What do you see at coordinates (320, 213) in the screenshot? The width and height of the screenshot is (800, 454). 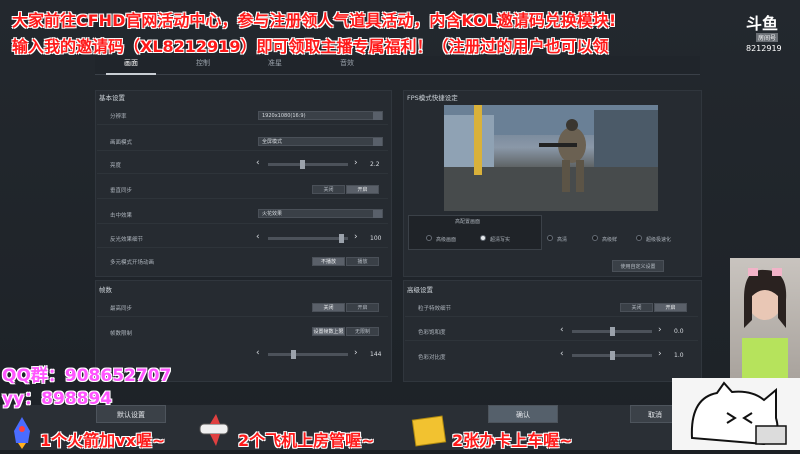 I see `hit-effect-select: 火花效果` at bounding box center [320, 213].